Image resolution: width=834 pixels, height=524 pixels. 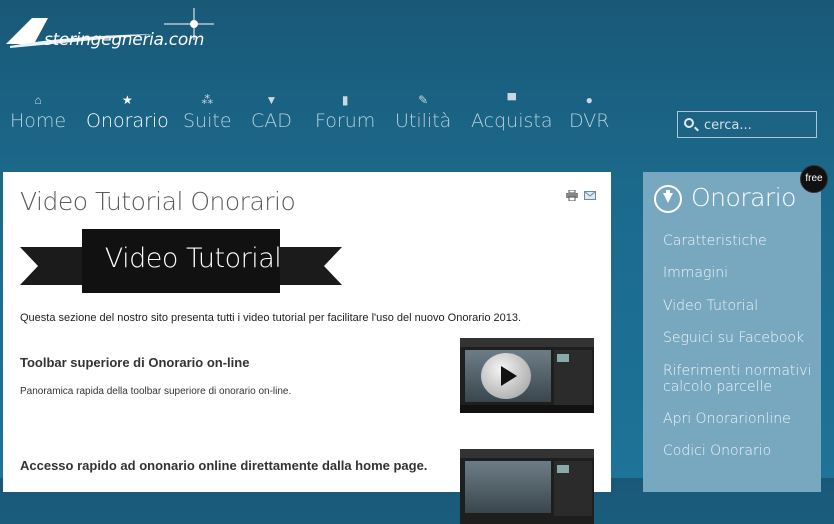 What do you see at coordinates (743, 197) in the screenshot?
I see `sidebar-title: Onorario` at bounding box center [743, 197].